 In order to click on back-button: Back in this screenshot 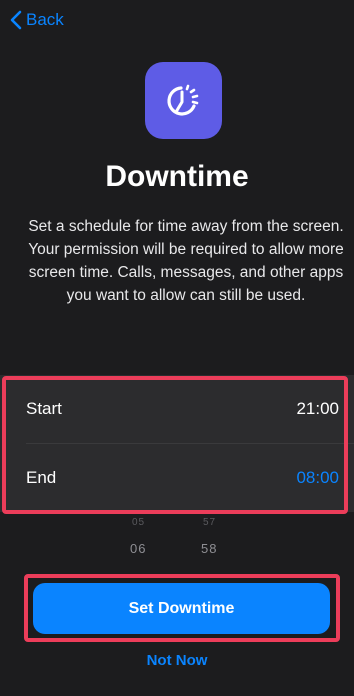, I will do `click(37, 20)`.